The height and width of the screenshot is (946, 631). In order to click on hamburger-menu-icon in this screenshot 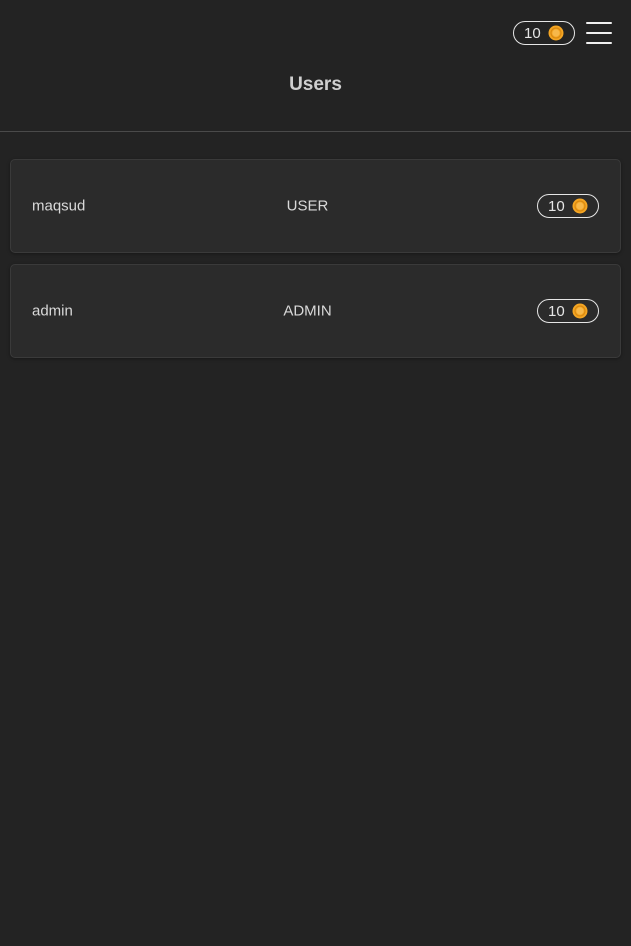, I will do `click(599, 33)`.